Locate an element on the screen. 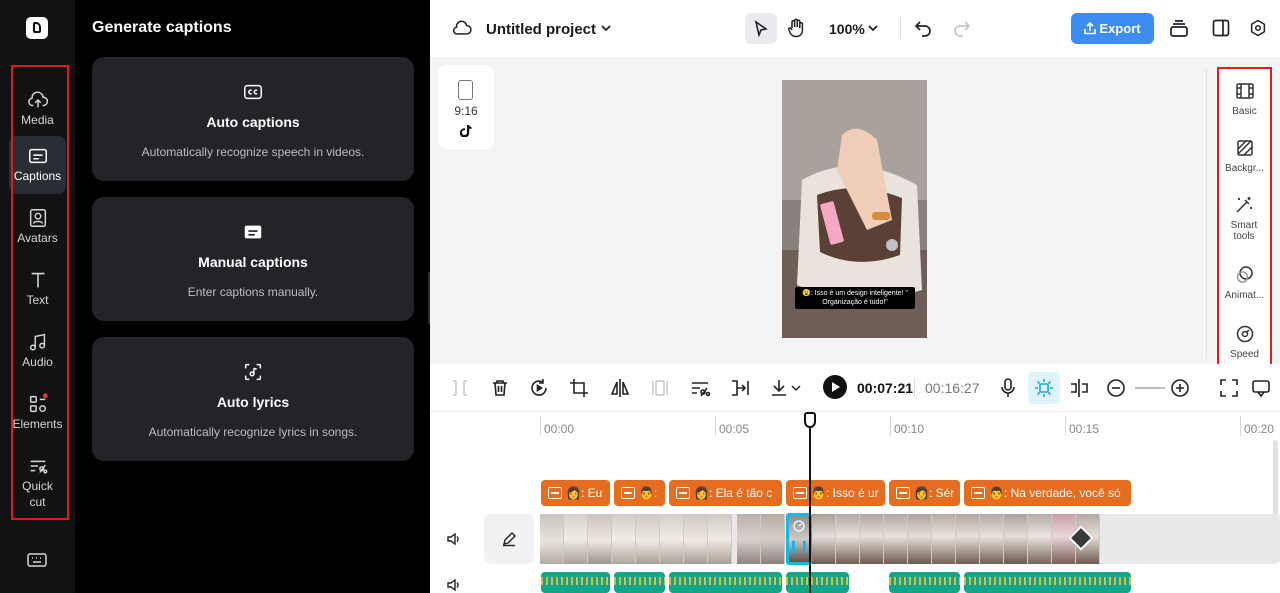 This screenshot has width=1280, height=593. caption-clip-text: 👩: Ela é tão c is located at coordinates (733, 493).